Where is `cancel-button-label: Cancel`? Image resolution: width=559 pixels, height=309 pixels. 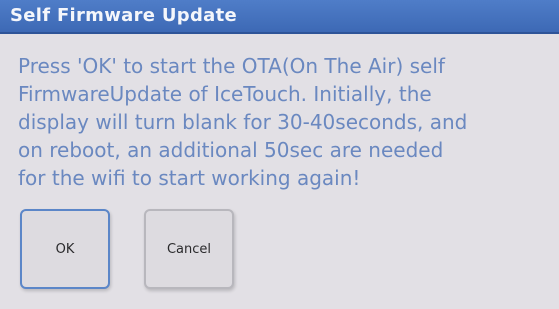 cancel-button-label: Cancel is located at coordinates (189, 249).